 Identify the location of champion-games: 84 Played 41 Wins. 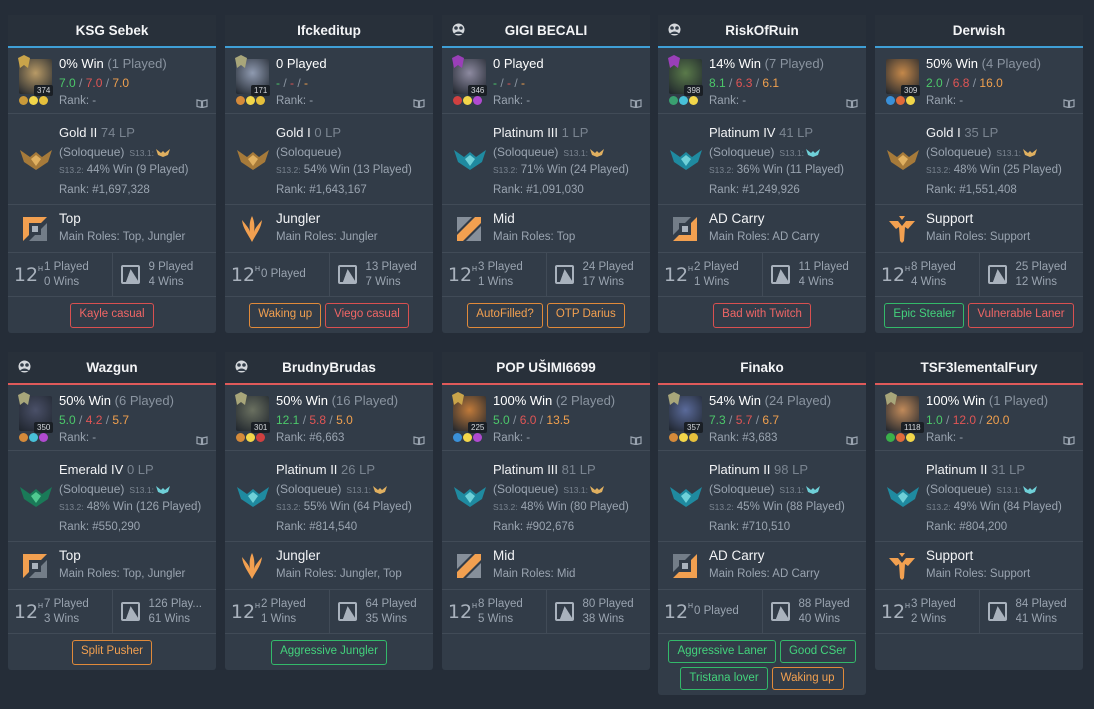
(1031, 611).